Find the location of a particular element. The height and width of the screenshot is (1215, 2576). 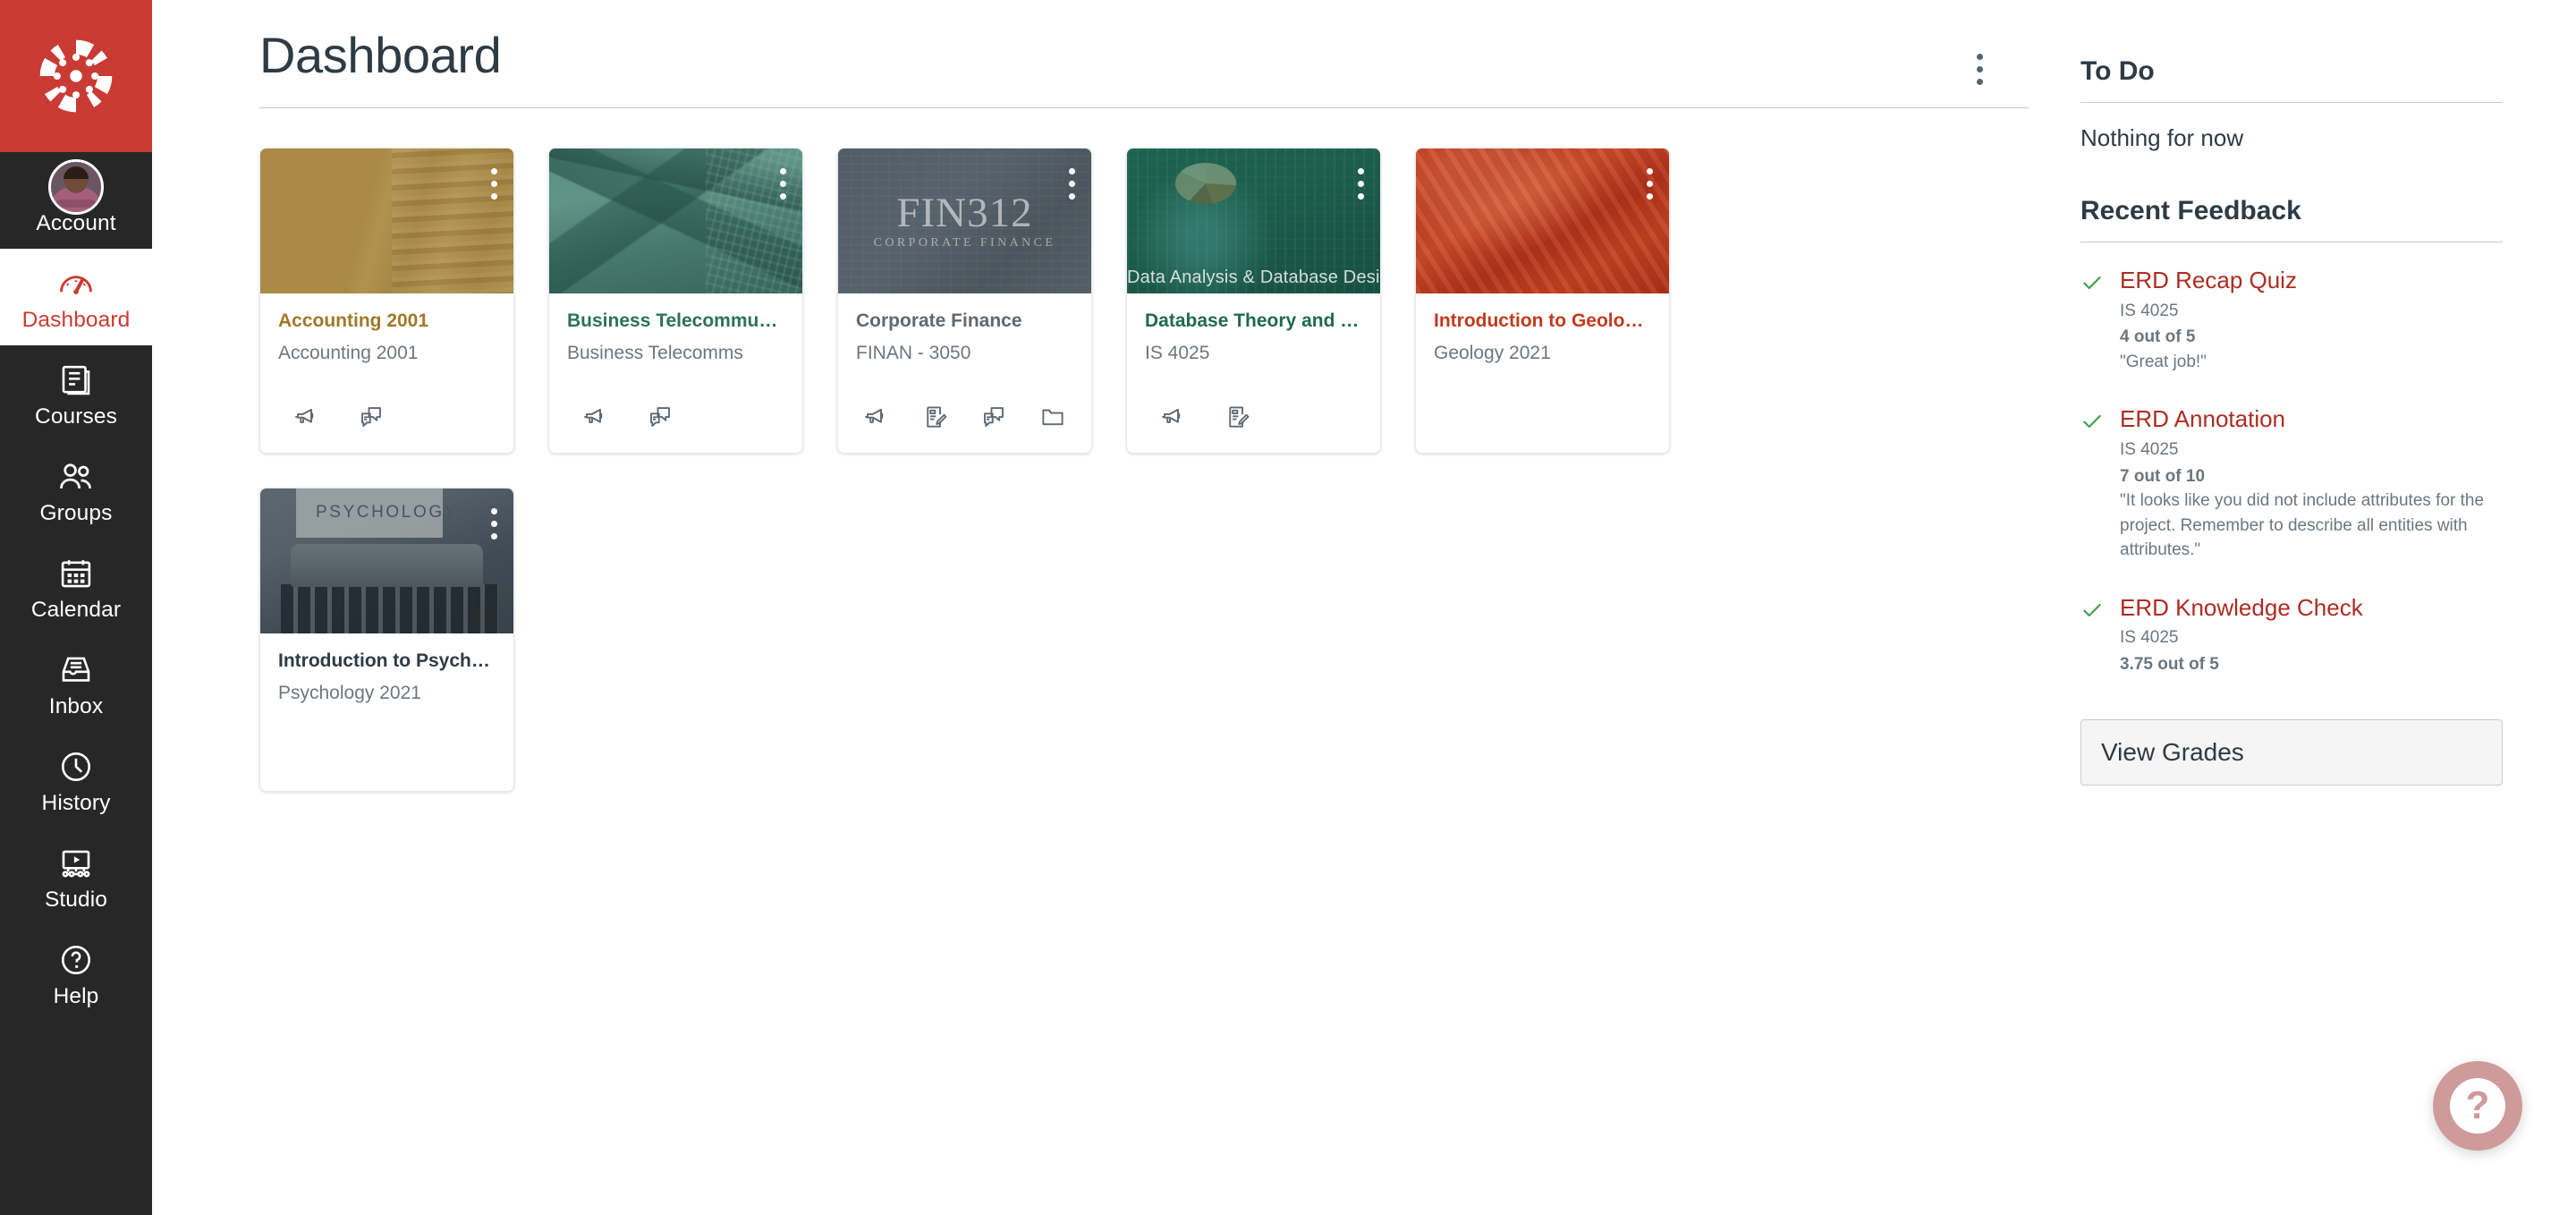

sidebar-item-calendar: Calendar is located at coordinates (76, 587).